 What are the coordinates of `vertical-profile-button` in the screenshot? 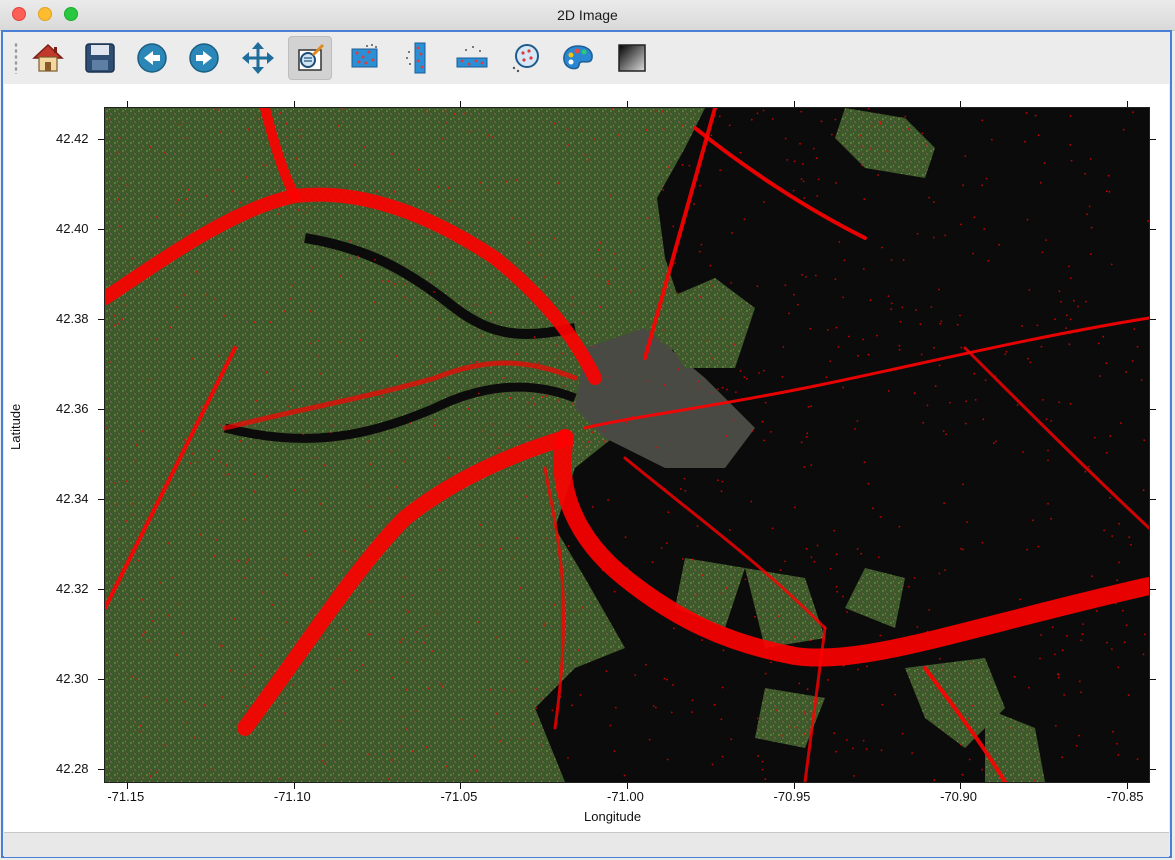 It's located at (418, 58).